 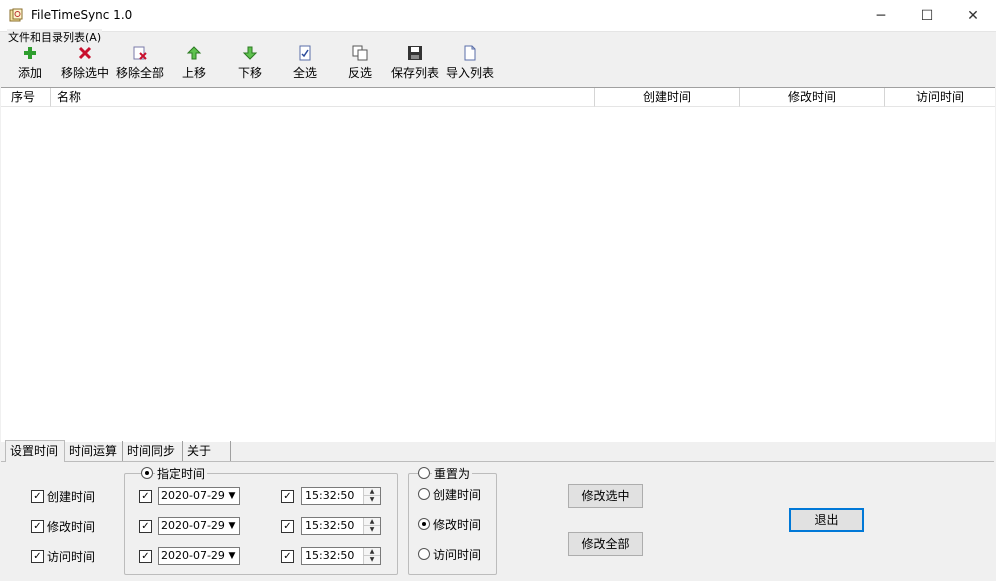 What do you see at coordinates (305, 64) in the screenshot?
I see `select-all-button: 全选` at bounding box center [305, 64].